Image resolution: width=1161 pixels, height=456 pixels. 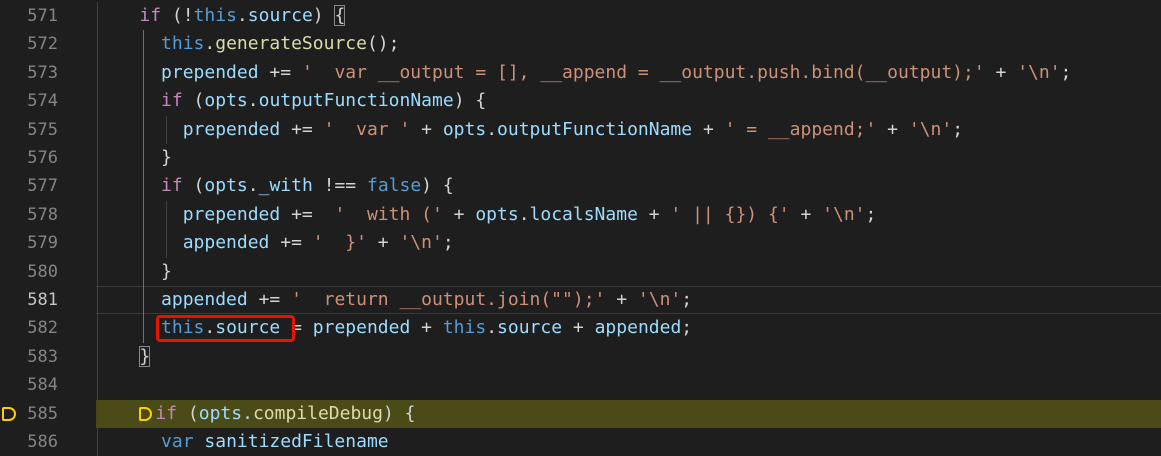 I want to click on code-line: 583 }, so click(x=580, y=357).